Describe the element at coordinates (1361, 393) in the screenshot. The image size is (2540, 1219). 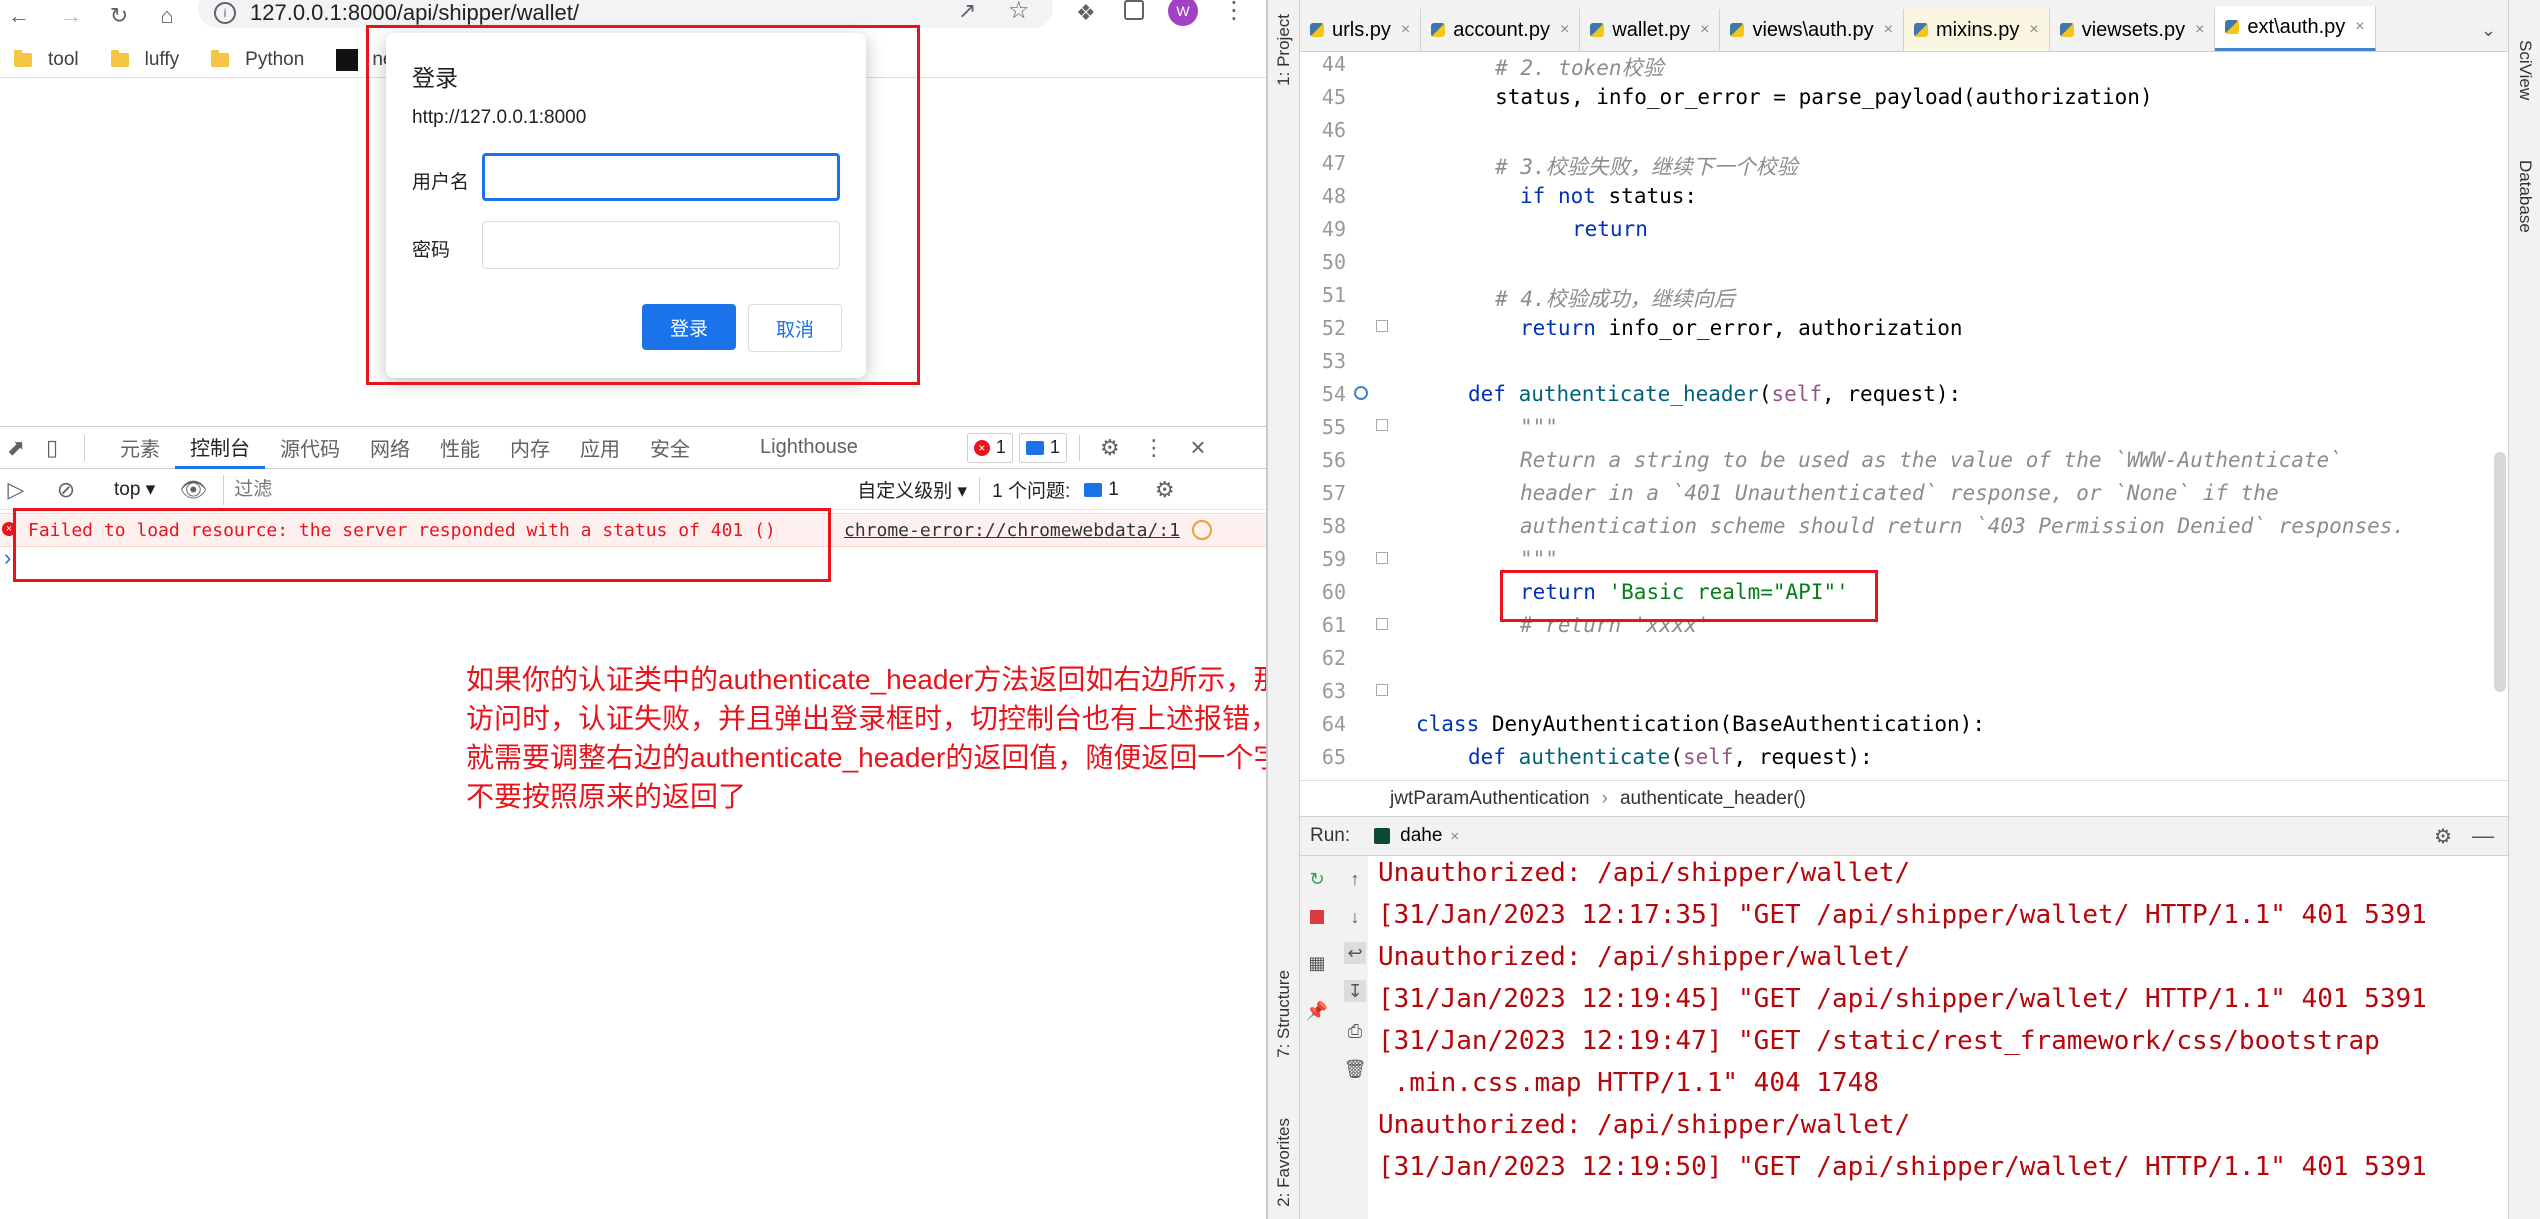
I see `breakpoint-override-icon` at that location.